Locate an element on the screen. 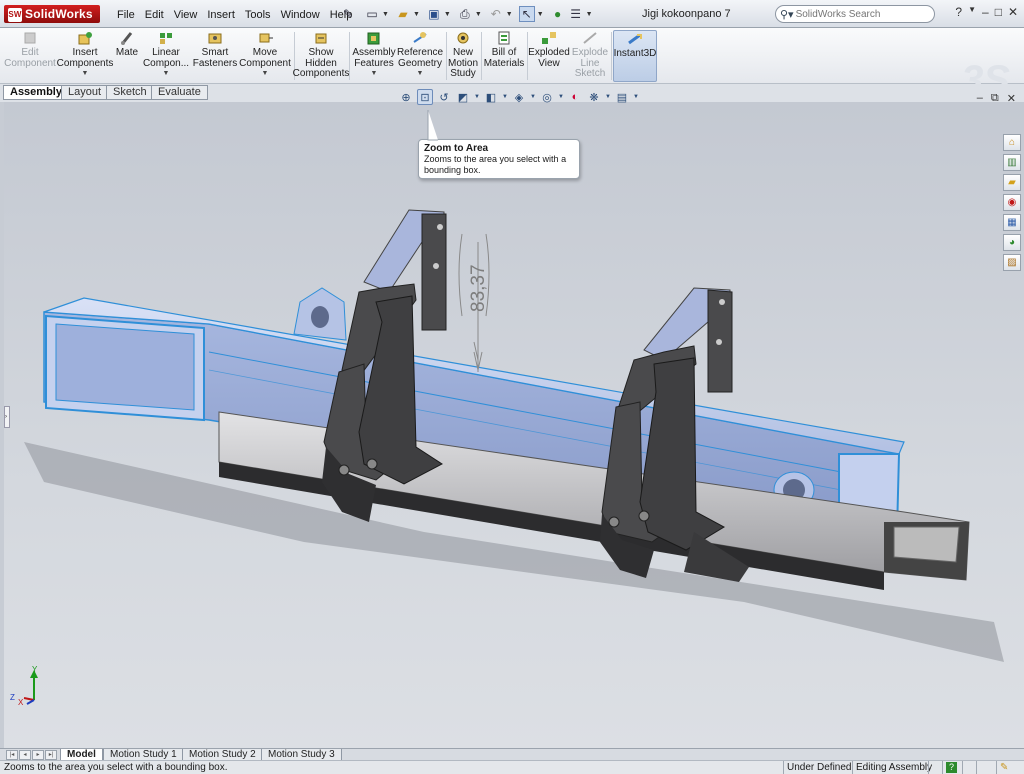  move-component-dropdown-icon: ▼ is located at coordinates (265, 74).